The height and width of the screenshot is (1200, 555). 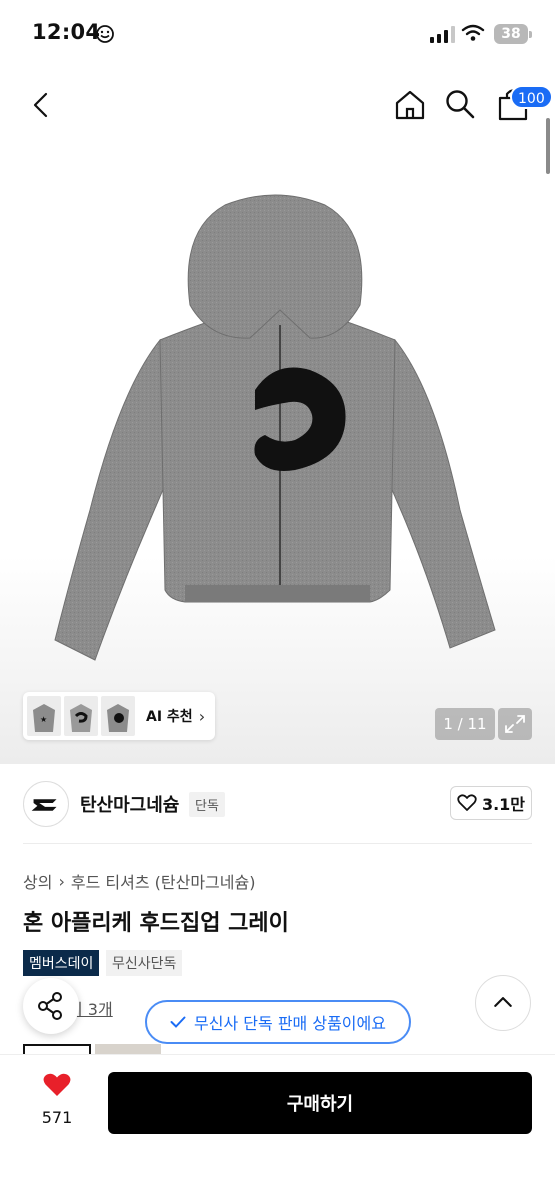 What do you see at coordinates (277, 35) in the screenshot?
I see `status-bar: 12:04 38` at bounding box center [277, 35].